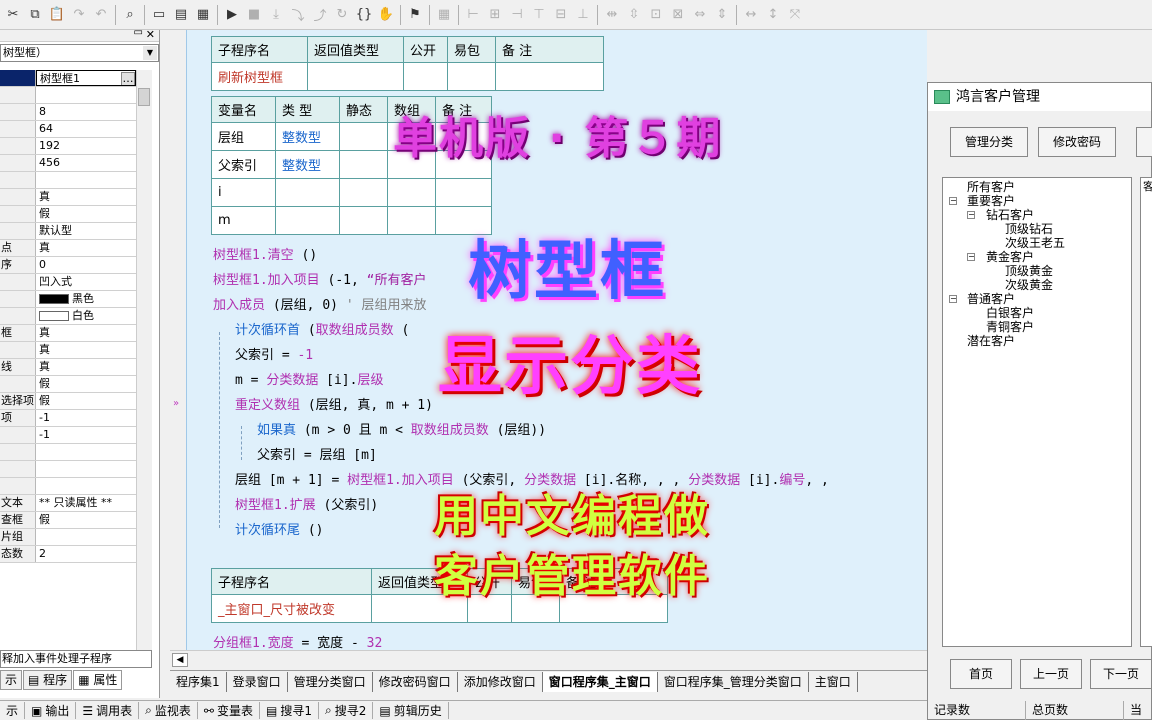 The height and width of the screenshot is (720, 1152). Describe the element at coordinates (232, 15) in the screenshot. I see `run-icon: ▶` at that location.